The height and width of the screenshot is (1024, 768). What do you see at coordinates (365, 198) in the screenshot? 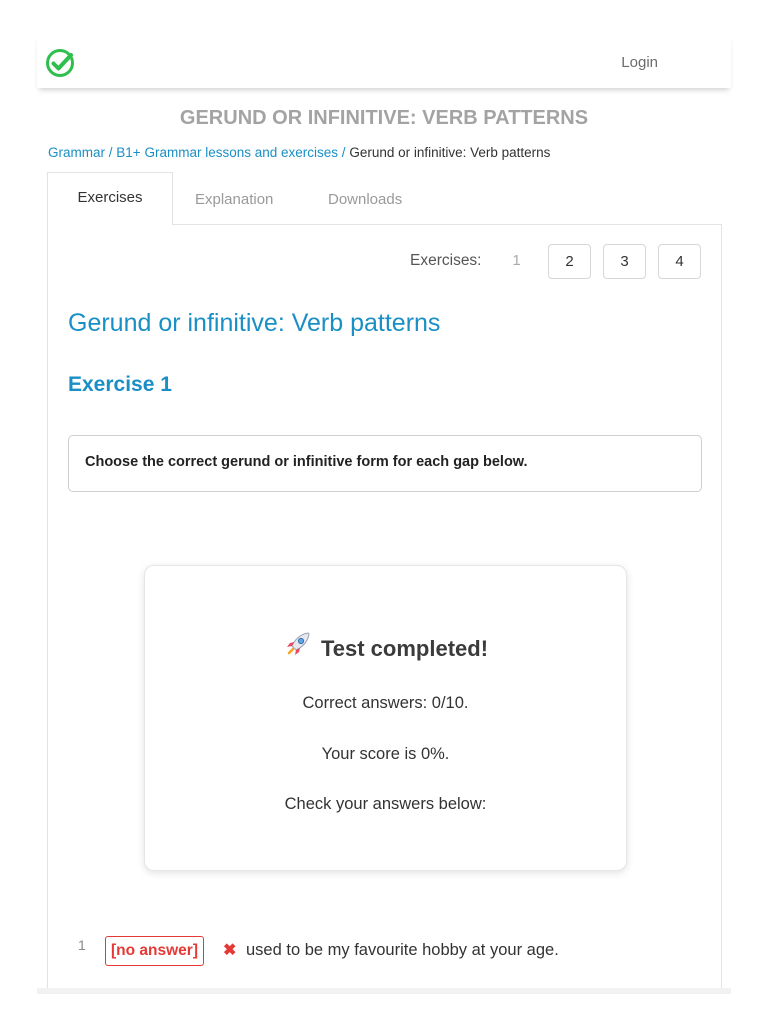
I see `tab-downloads: Downloads` at bounding box center [365, 198].